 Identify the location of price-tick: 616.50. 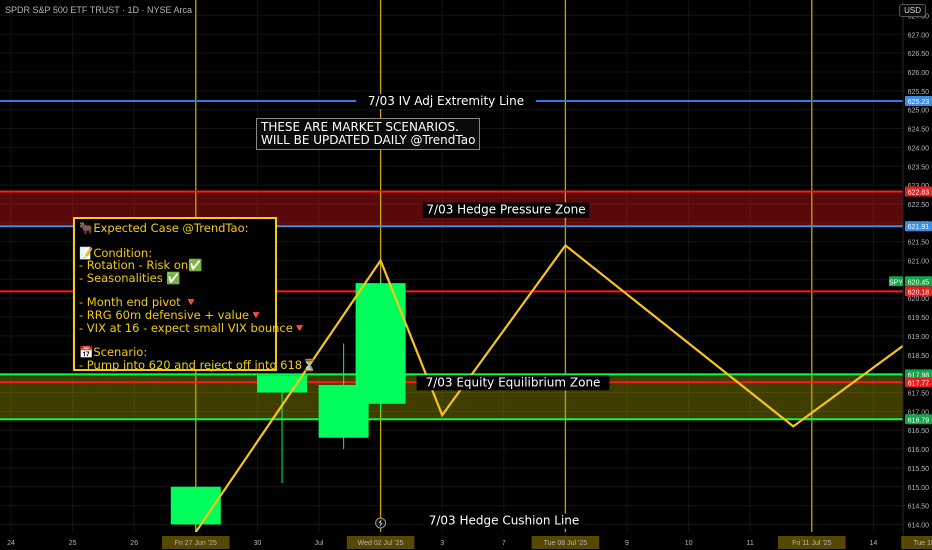
(919, 431).